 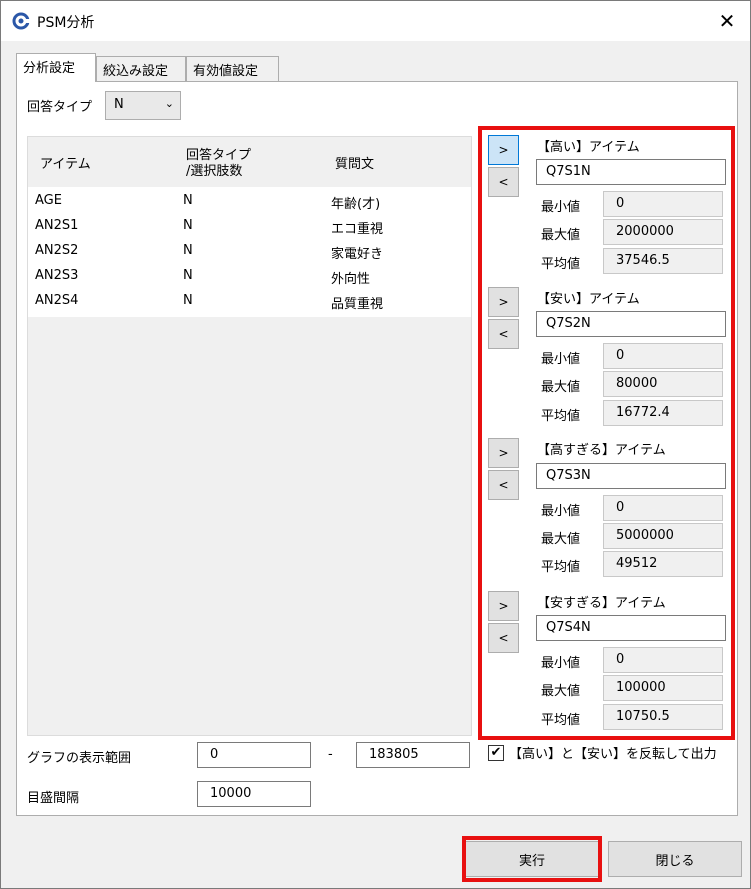 I want to click on run-button: 実行, so click(x=532, y=859).